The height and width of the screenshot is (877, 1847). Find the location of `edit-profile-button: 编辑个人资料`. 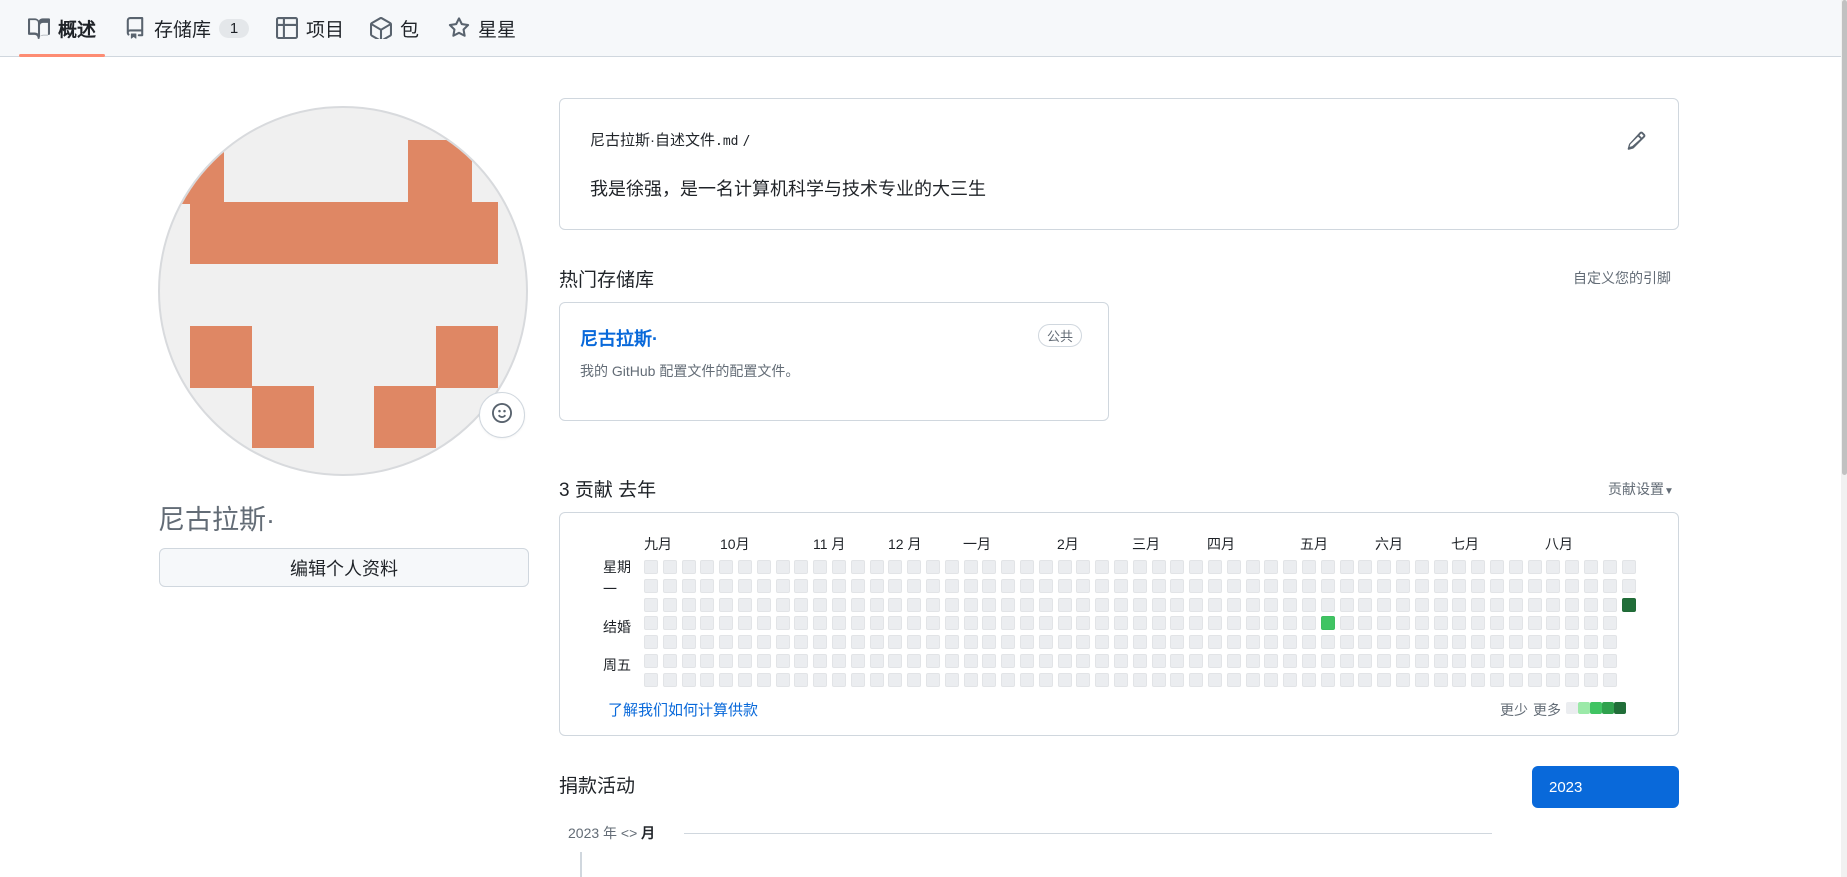

edit-profile-button: 编辑个人资料 is located at coordinates (344, 567).